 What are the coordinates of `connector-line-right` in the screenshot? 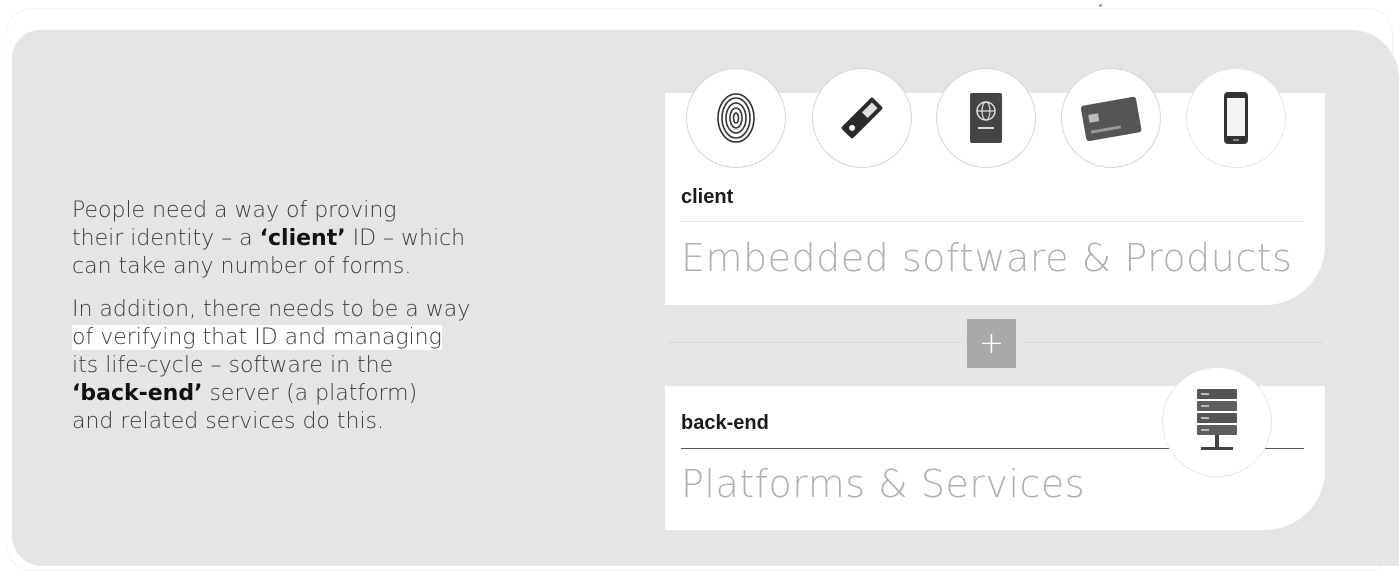 It's located at (1171, 342).